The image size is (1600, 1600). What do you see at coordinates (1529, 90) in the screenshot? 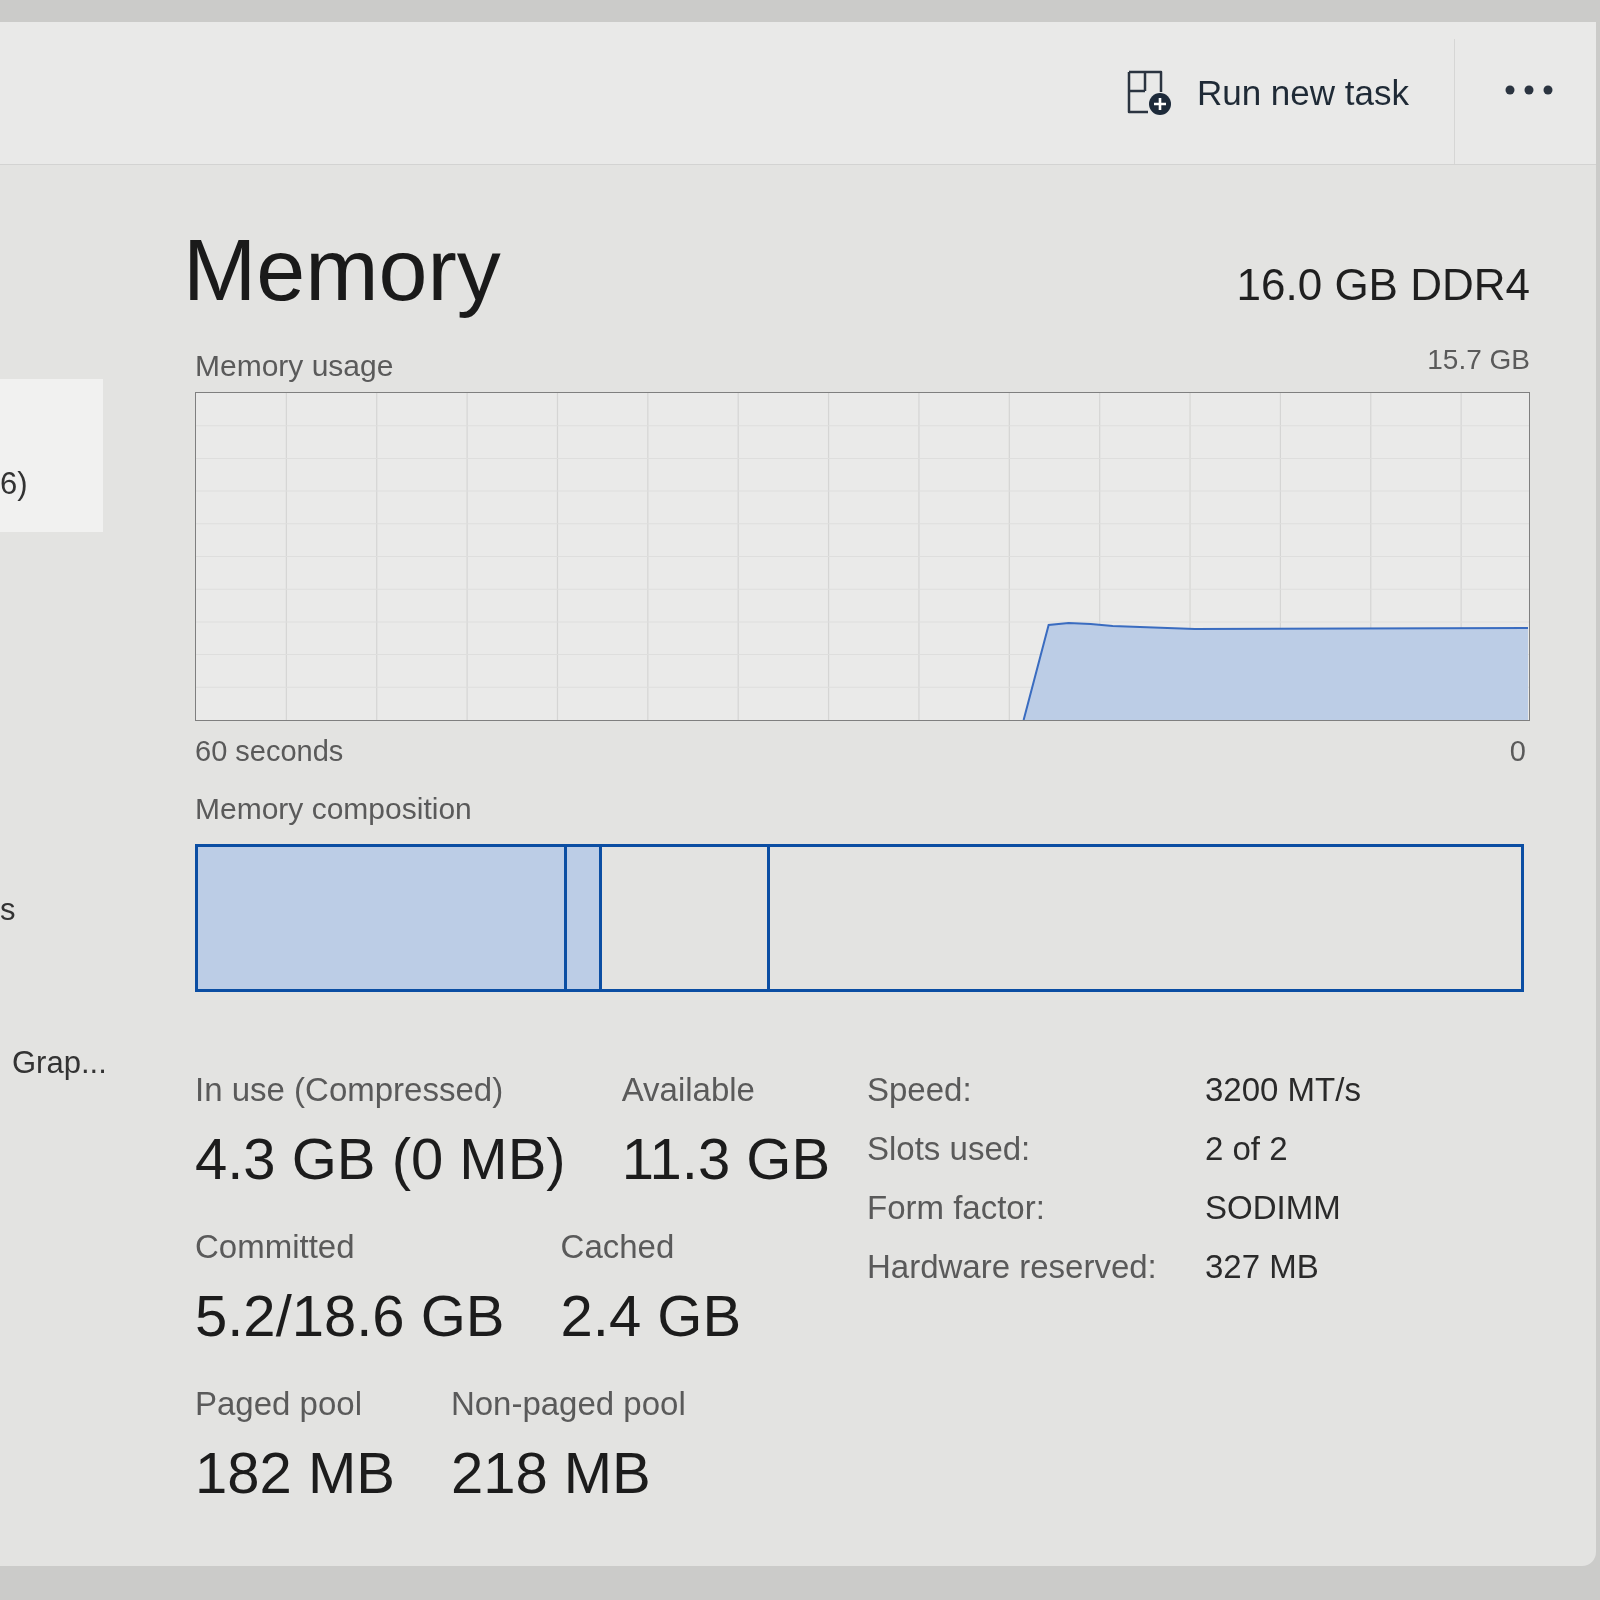
I see `more-icon` at bounding box center [1529, 90].